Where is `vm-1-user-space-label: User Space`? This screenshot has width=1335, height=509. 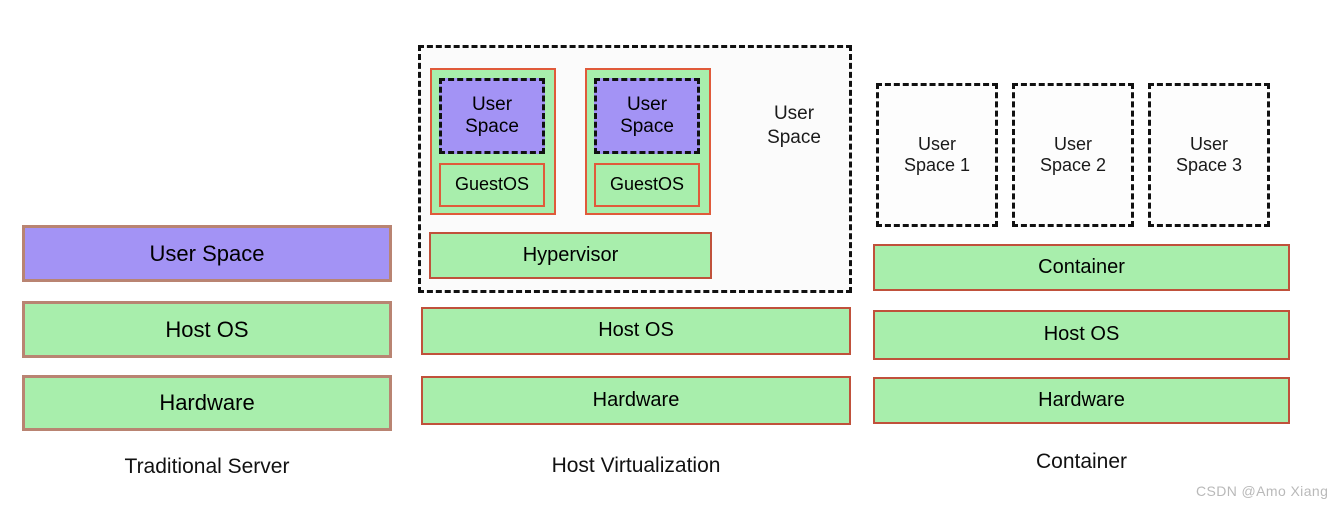 vm-1-user-space-label: User Space is located at coordinates (492, 115).